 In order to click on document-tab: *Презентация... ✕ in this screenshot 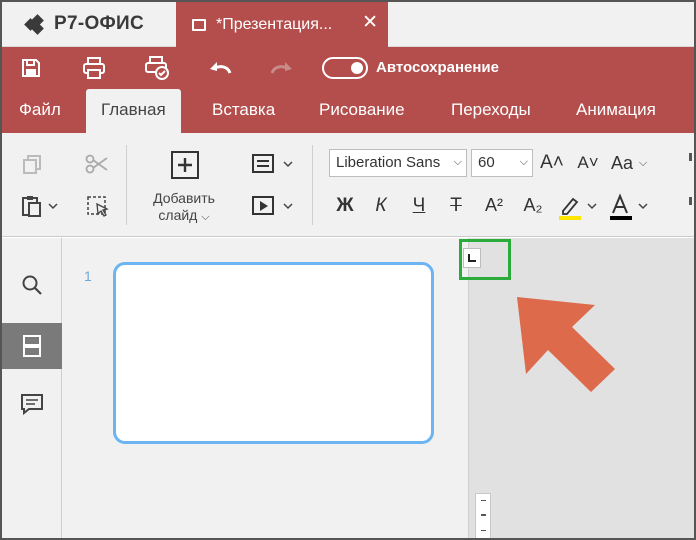, I will do `click(282, 24)`.